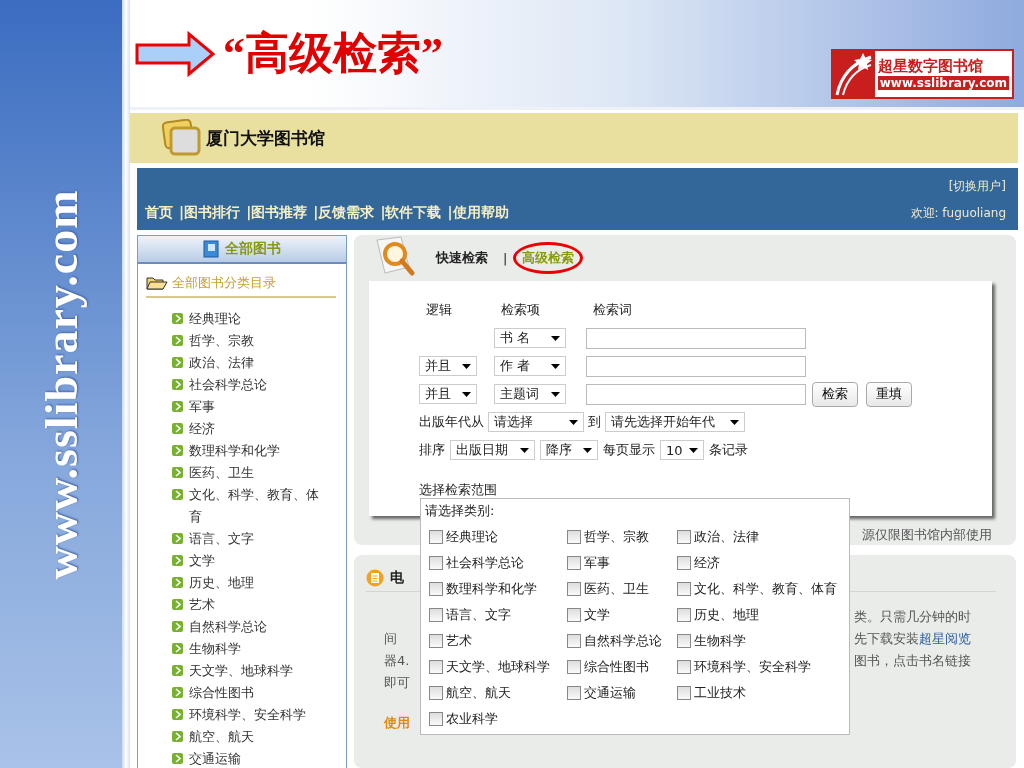 The image size is (1024, 768). I want to click on dropdown: 降序, so click(569, 450).